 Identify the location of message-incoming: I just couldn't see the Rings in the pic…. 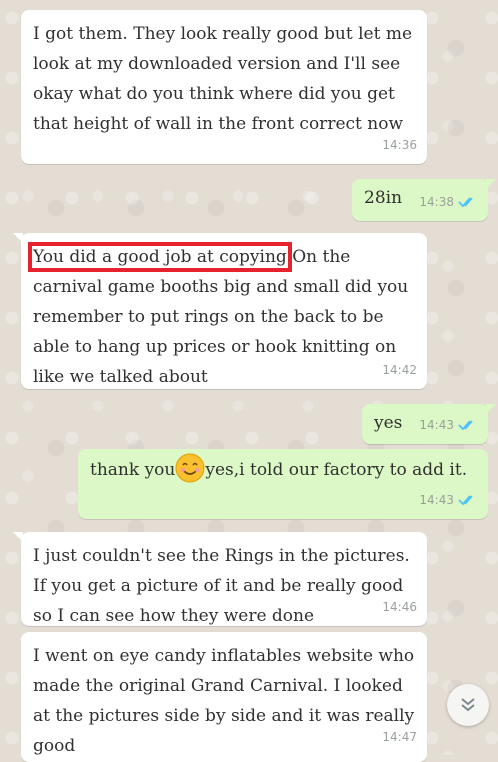
(220, 579).